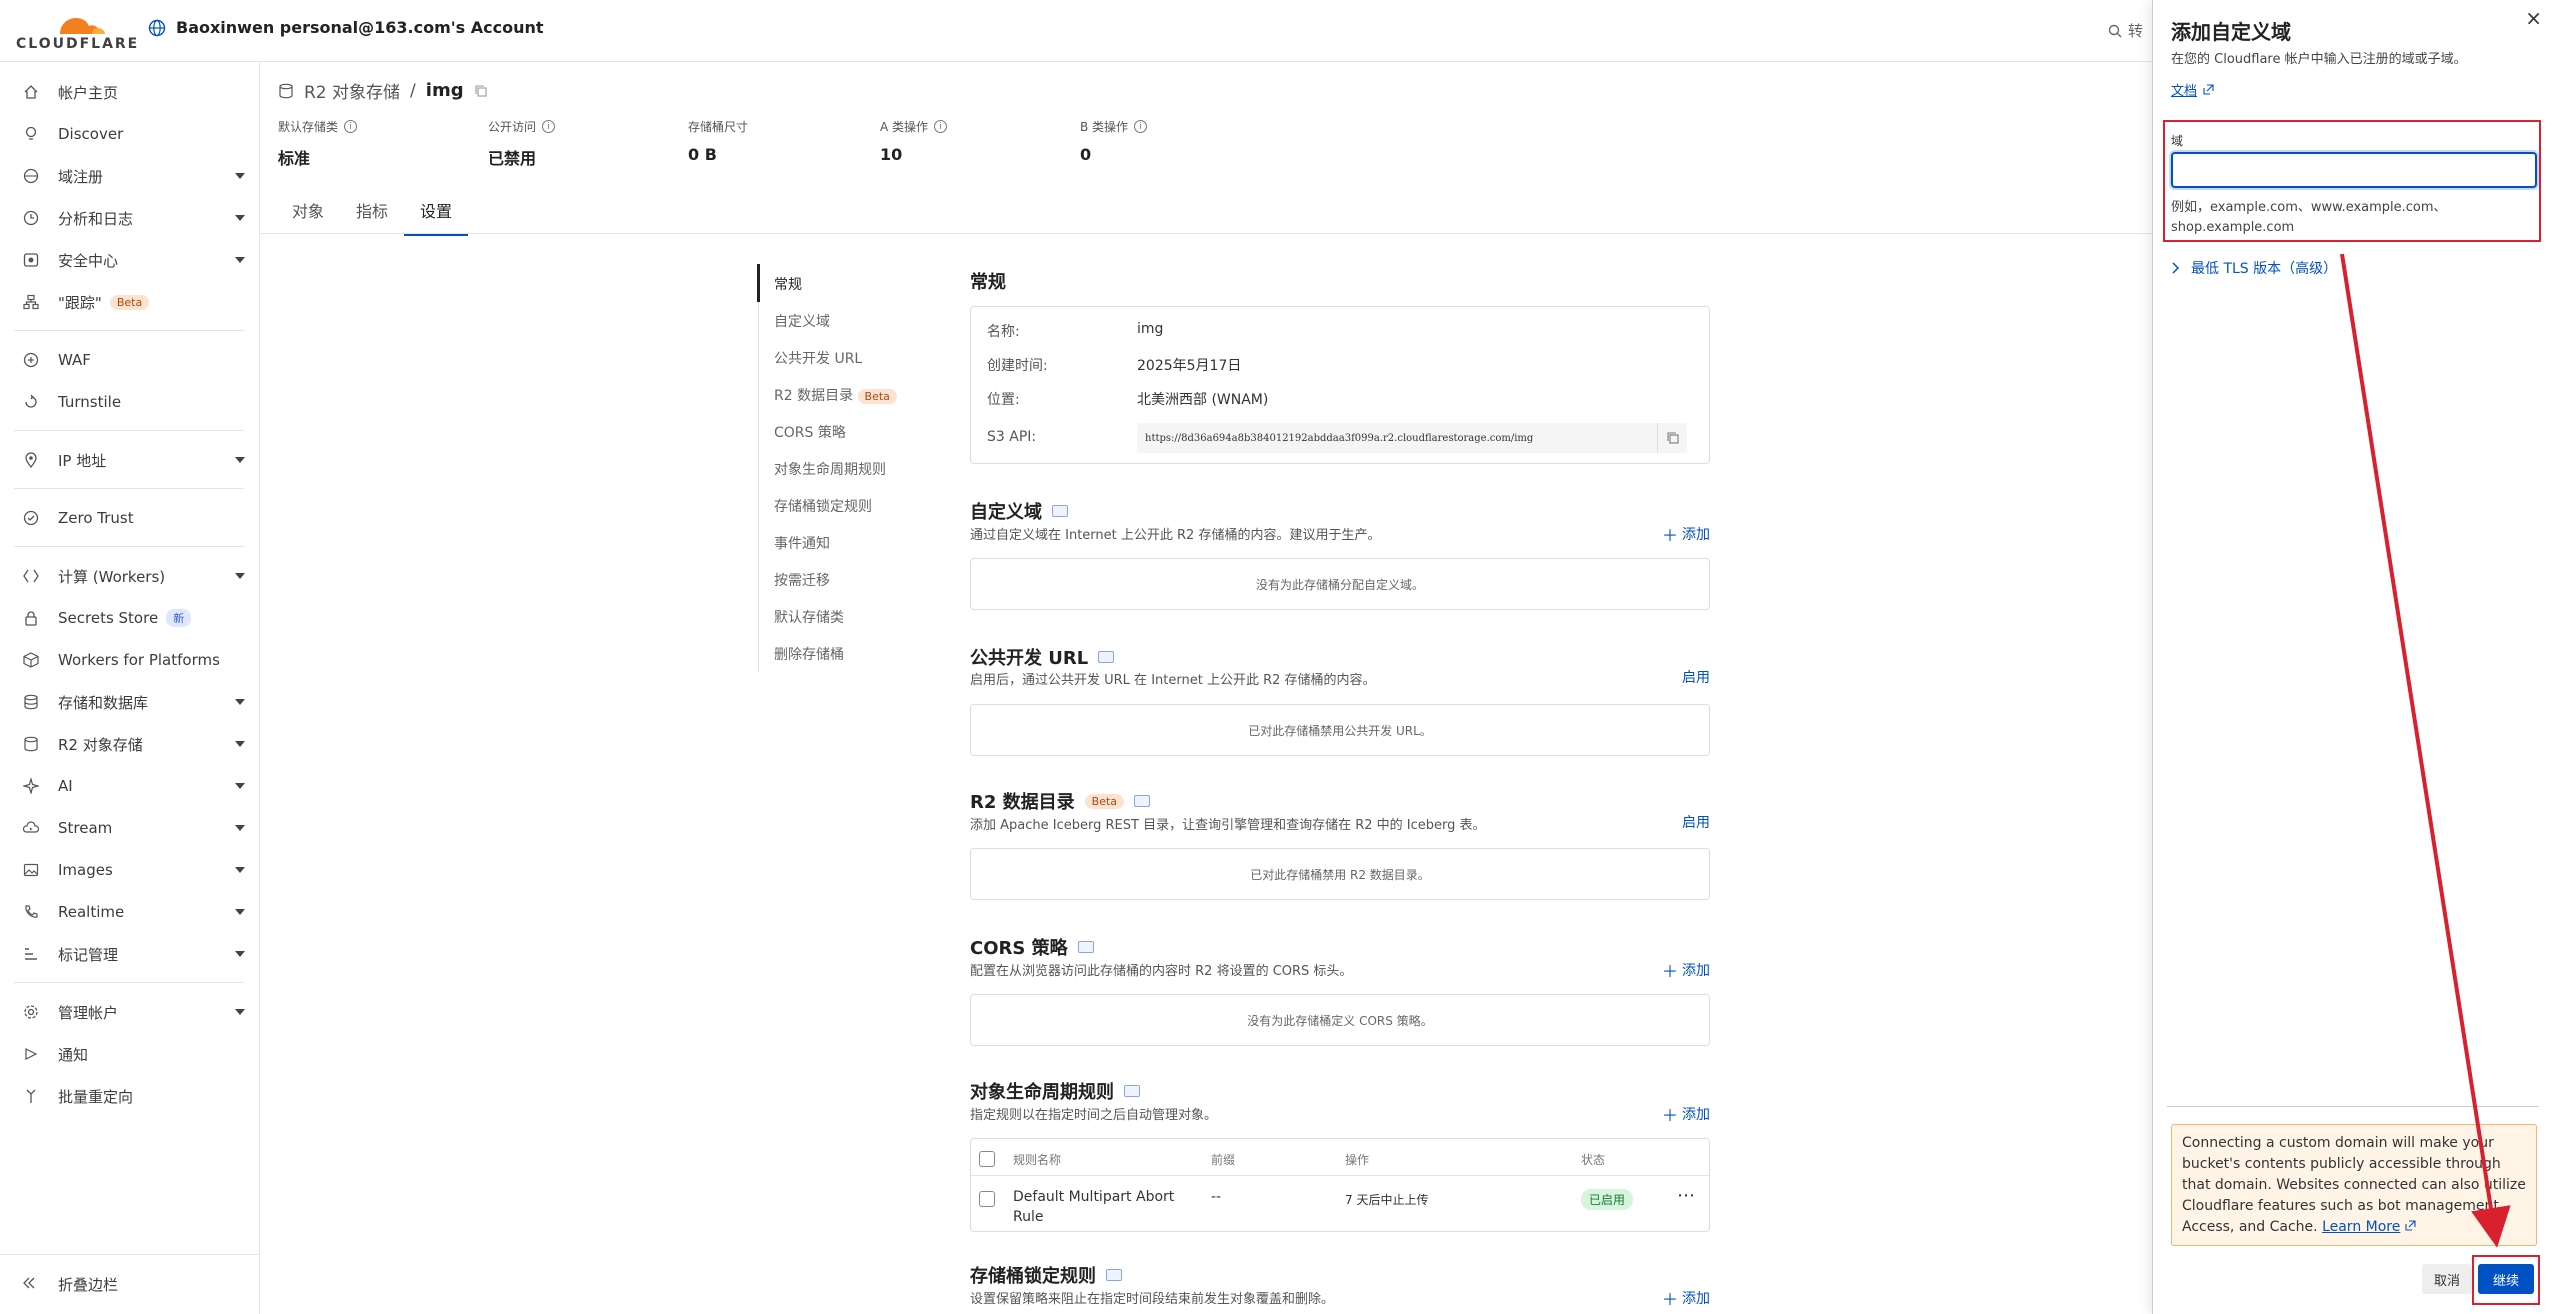 This screenshot has width=2552, height=1314. What do you see at coordinates (1686, 1114) in the screenshot?
I see `add-lifecycle-rule-button: ＋ 添加` at bounding box center [1686, 1114].